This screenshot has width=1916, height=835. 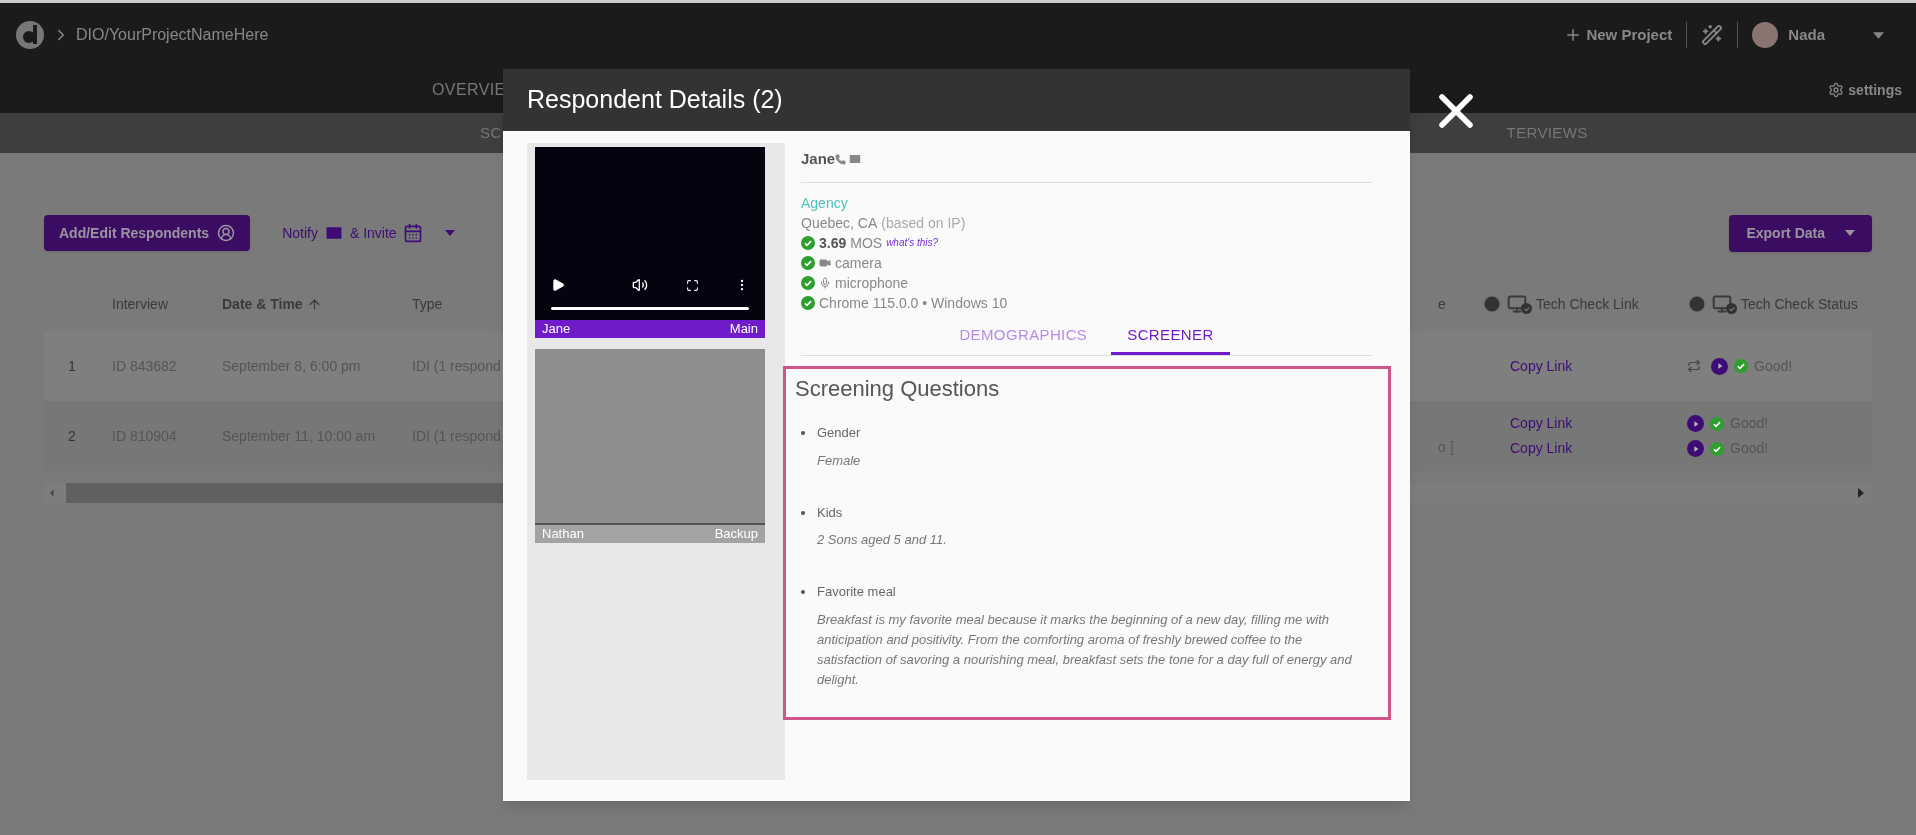 What do you see at coordinates (872, 283) in the screenshot?
I see `check-label: microphone` at bounding box center [872, 283].